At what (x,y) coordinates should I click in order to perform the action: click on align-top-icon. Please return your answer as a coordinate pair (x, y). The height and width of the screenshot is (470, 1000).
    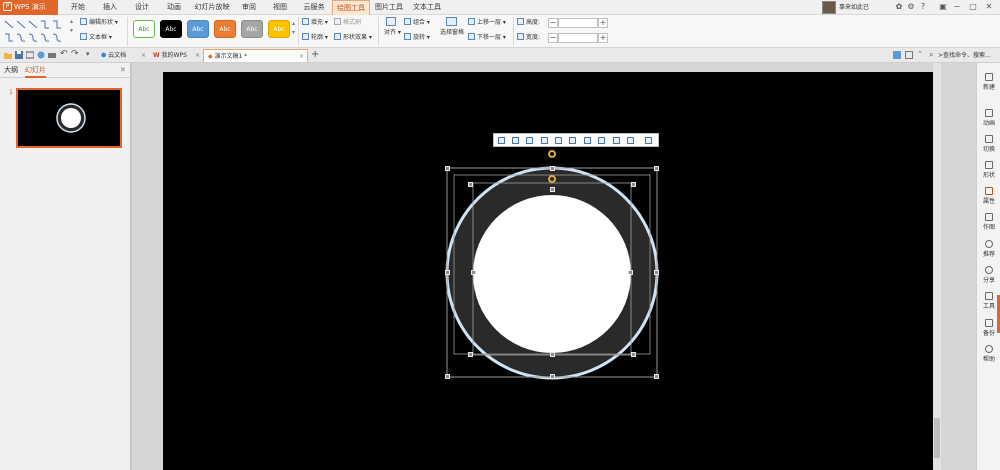
    Looking at the image, I should click on (544, 140).